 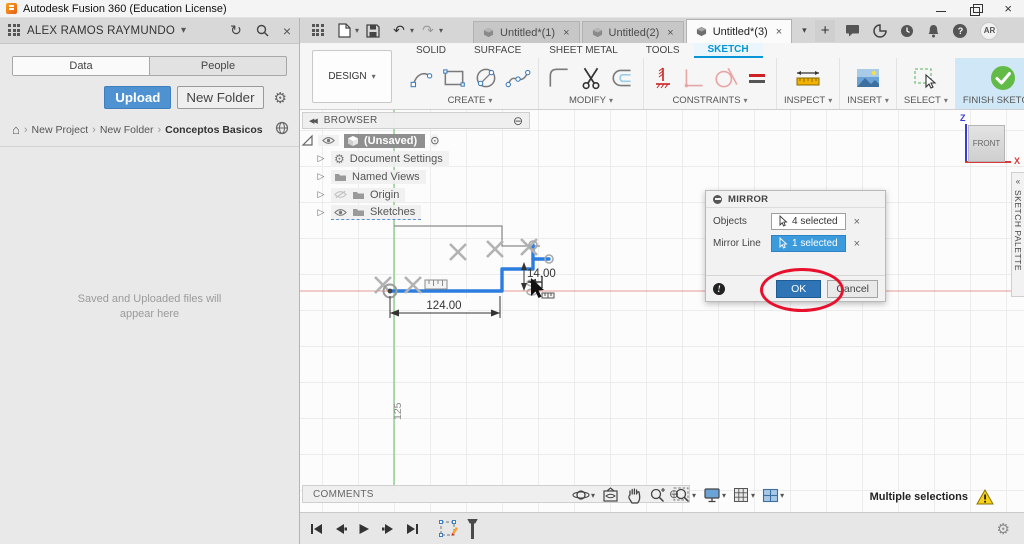 I want to click on user-chevron-down-icon: ▾, so click(x=183, y=30).